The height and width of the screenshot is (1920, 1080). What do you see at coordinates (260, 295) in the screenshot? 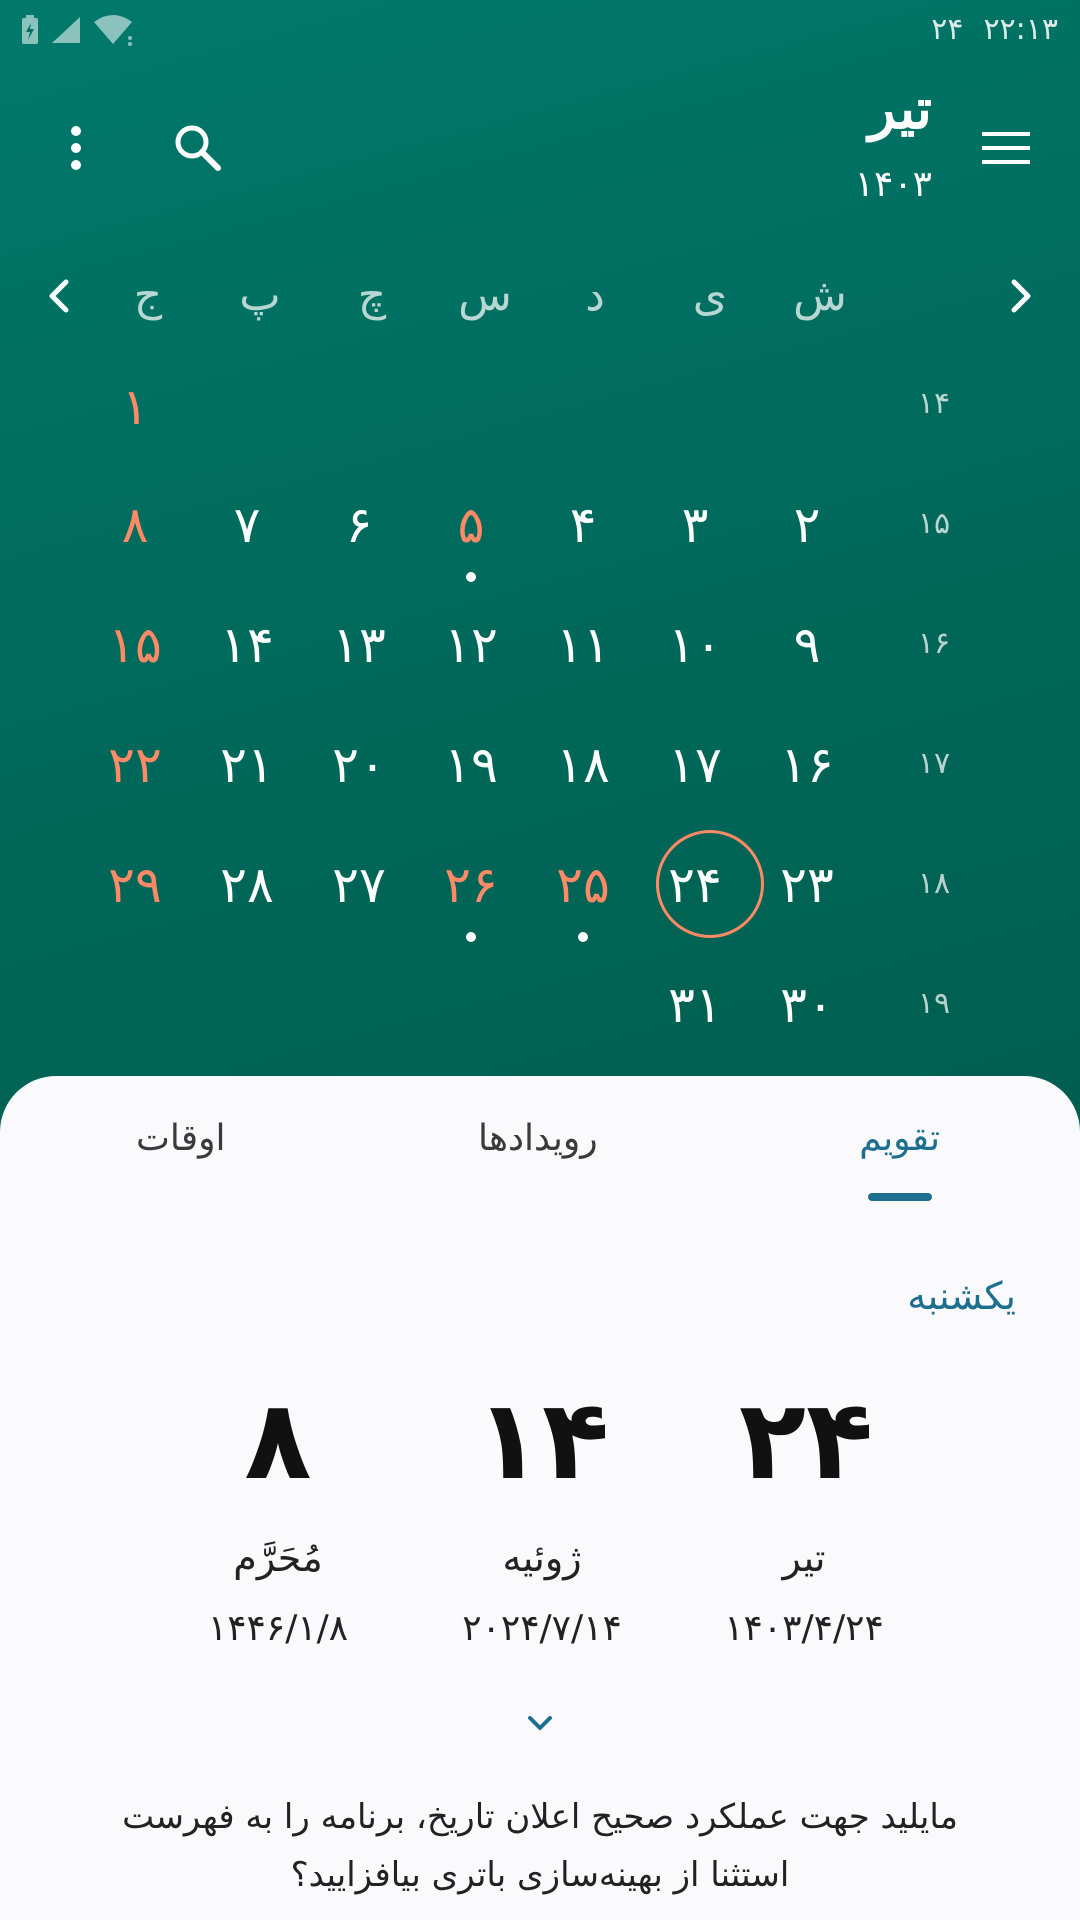
I see `weekday-header: پ` at bounding box center [260, 295].